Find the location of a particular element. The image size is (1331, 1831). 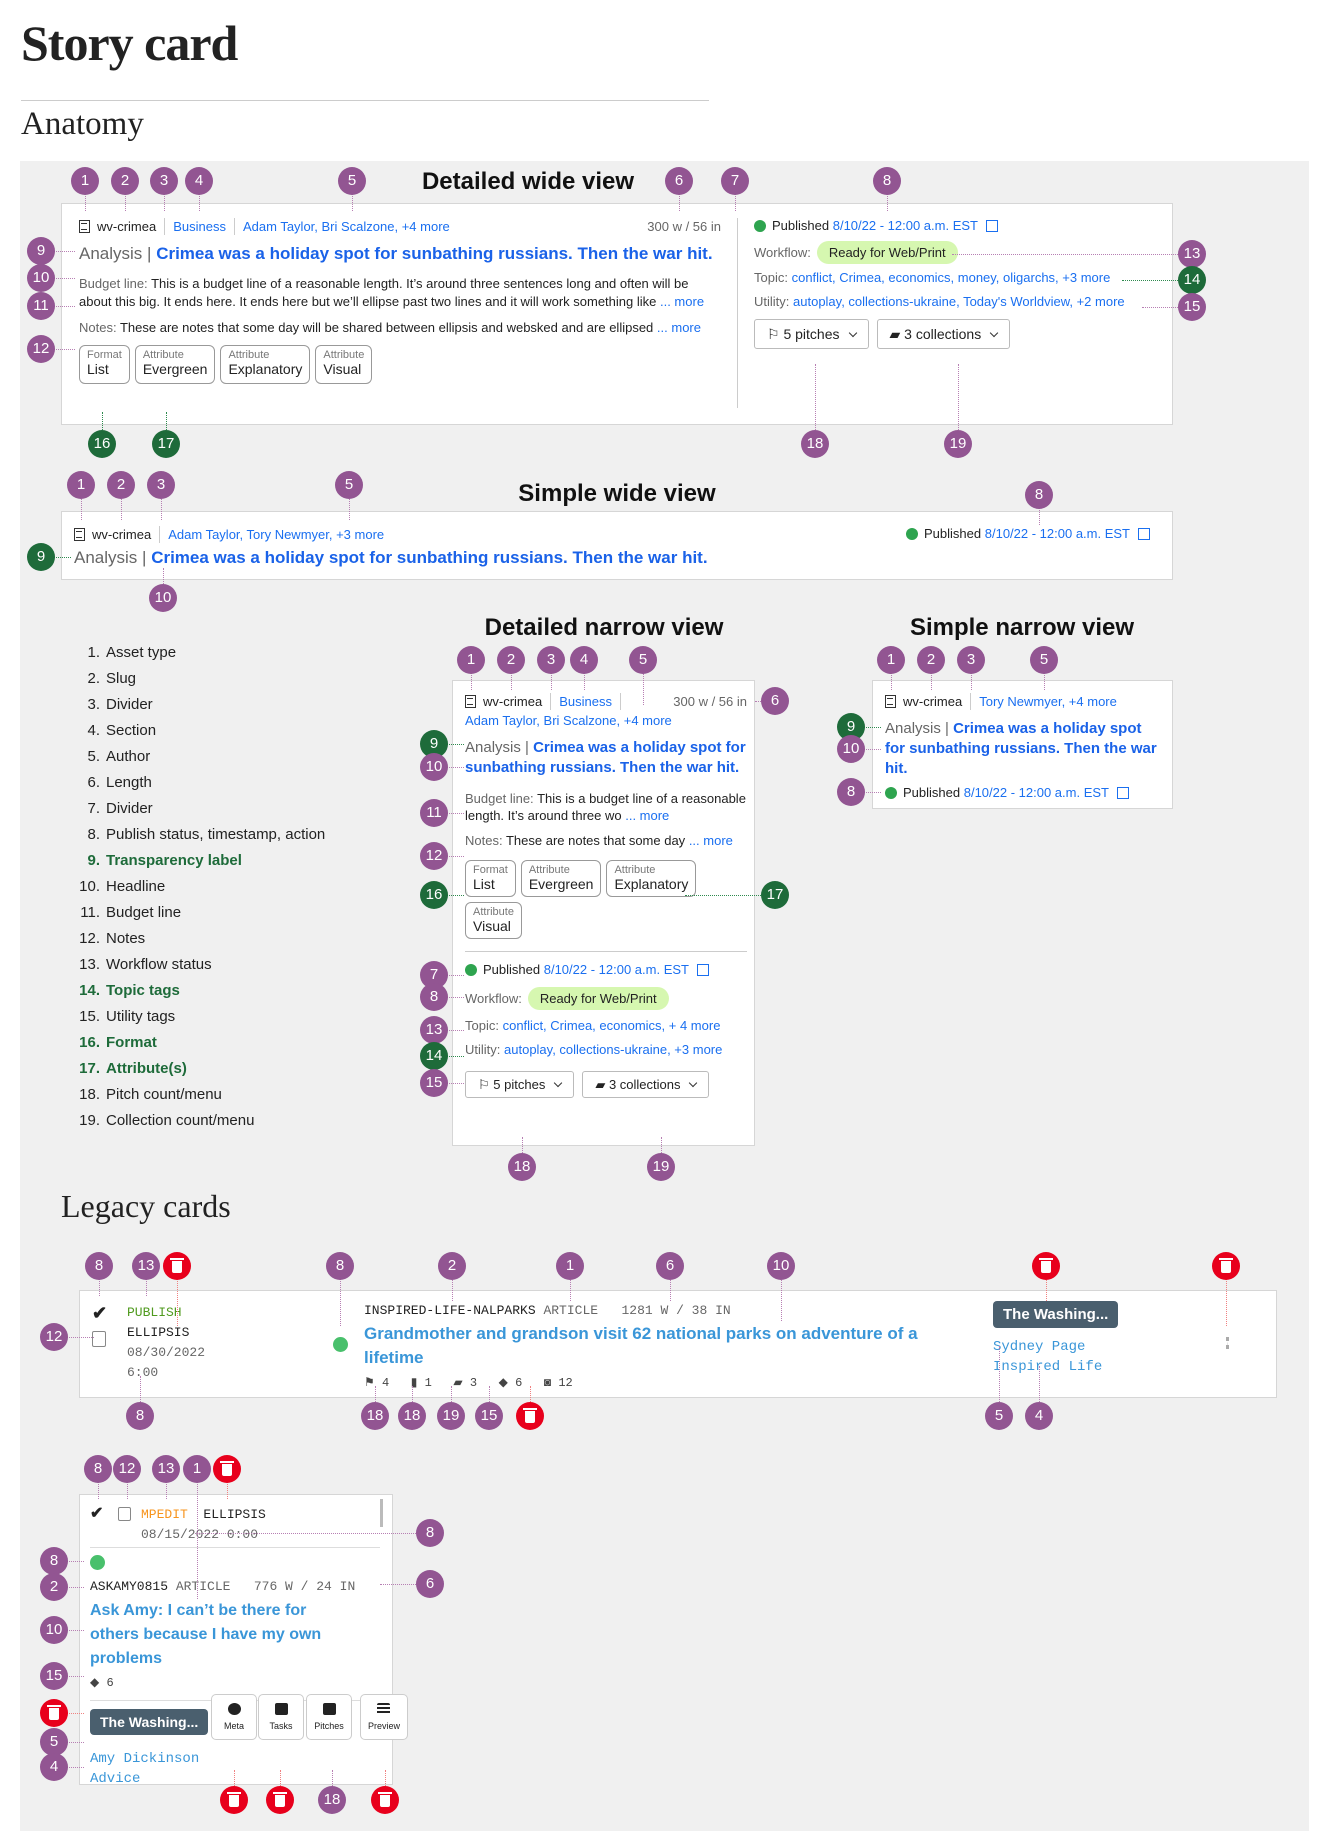

kebab-menu-icon is located at coordinates (1227, 1343).